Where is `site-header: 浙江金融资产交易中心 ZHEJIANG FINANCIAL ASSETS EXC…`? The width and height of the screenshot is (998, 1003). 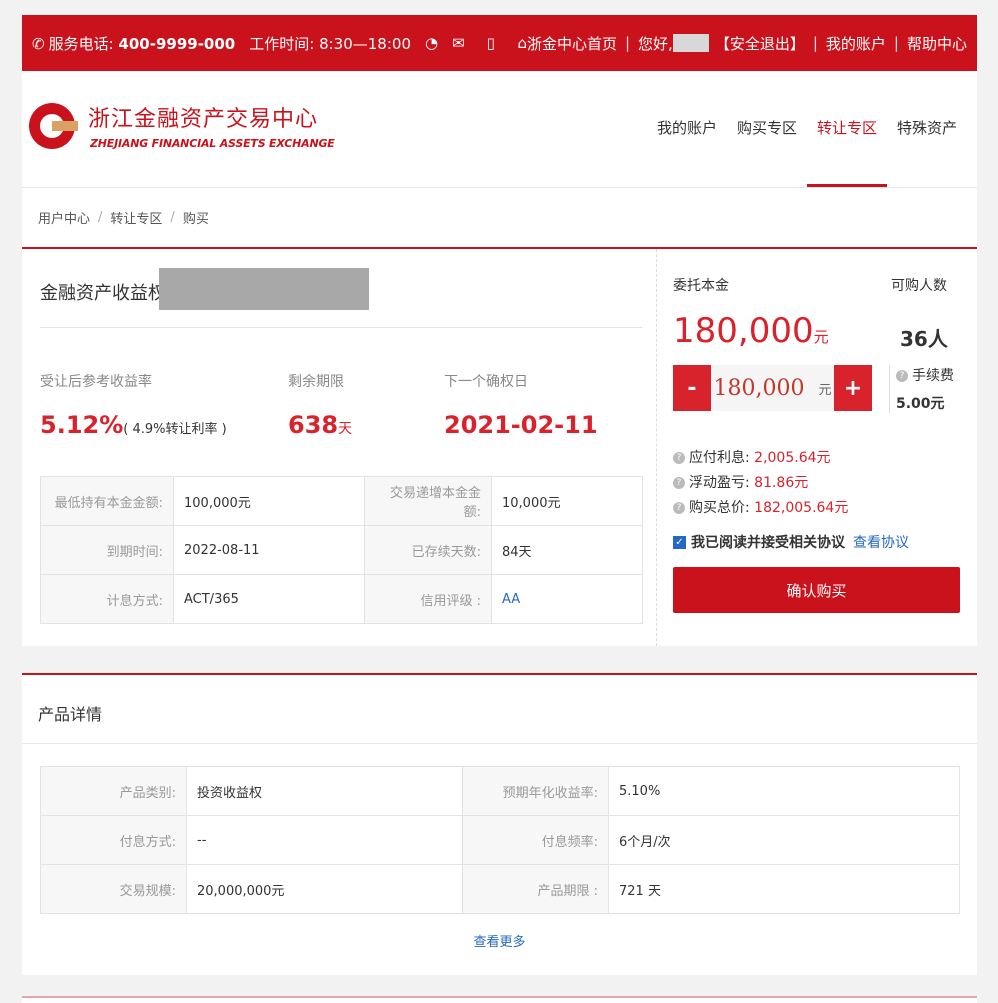
site-header: 浙江金融资产交易中心 ZHEJIANG FINANCIAL ASSETS EXC… is located at coordinates (499, 129).